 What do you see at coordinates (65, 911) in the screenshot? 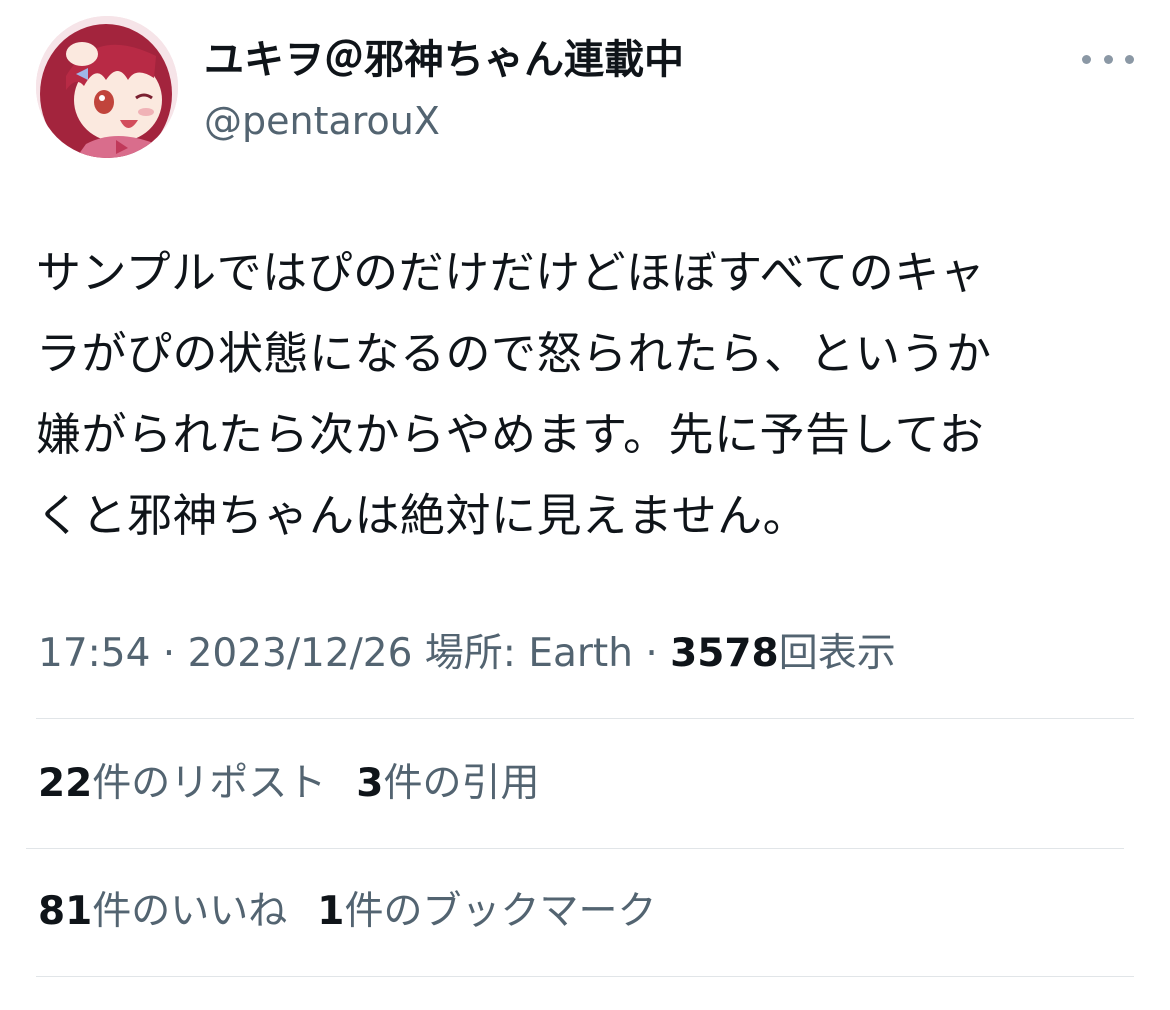
I see `likes-count: 81` at bounding box center [65, 911].